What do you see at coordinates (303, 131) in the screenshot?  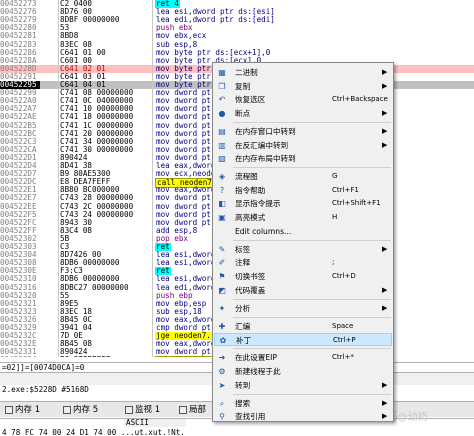 I see `menu-item-memory-goto: ▤ 在内存窗口中转到 ▶` at bounding box center [303, 131].